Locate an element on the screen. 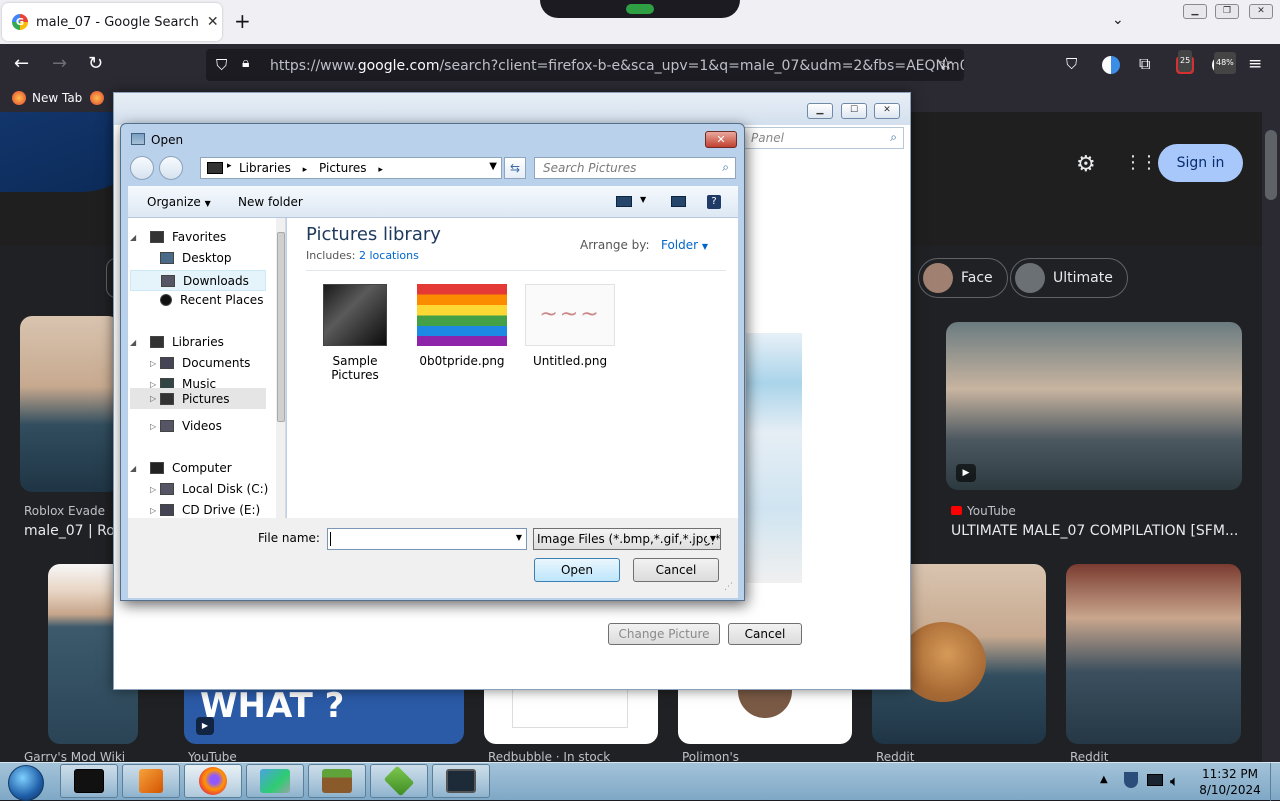  nav-libraries: ◢ Libraries is located at coordinates (177, 342).